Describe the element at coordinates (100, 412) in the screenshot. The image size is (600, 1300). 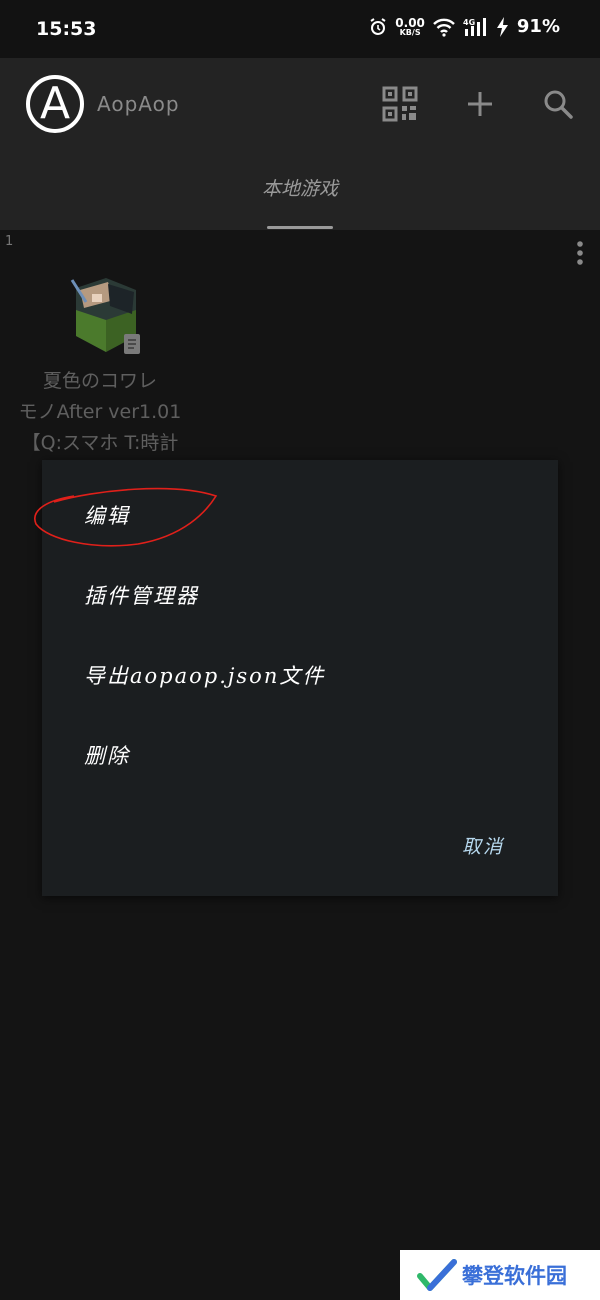
I see `game-title: 夏色のコワレ モノAfter ver1.01 【Q:スマホ T:時計` at that location.